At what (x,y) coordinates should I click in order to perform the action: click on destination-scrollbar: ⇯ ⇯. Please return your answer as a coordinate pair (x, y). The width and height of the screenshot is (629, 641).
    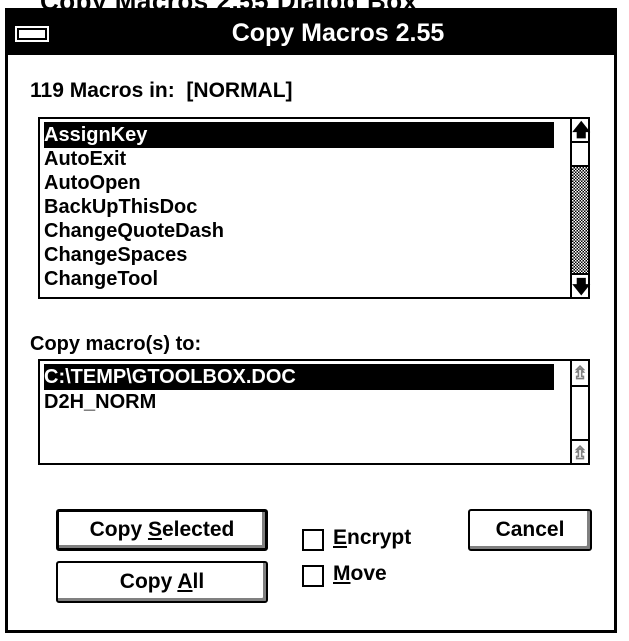
    Looking at the image, I should click on (579, 412).